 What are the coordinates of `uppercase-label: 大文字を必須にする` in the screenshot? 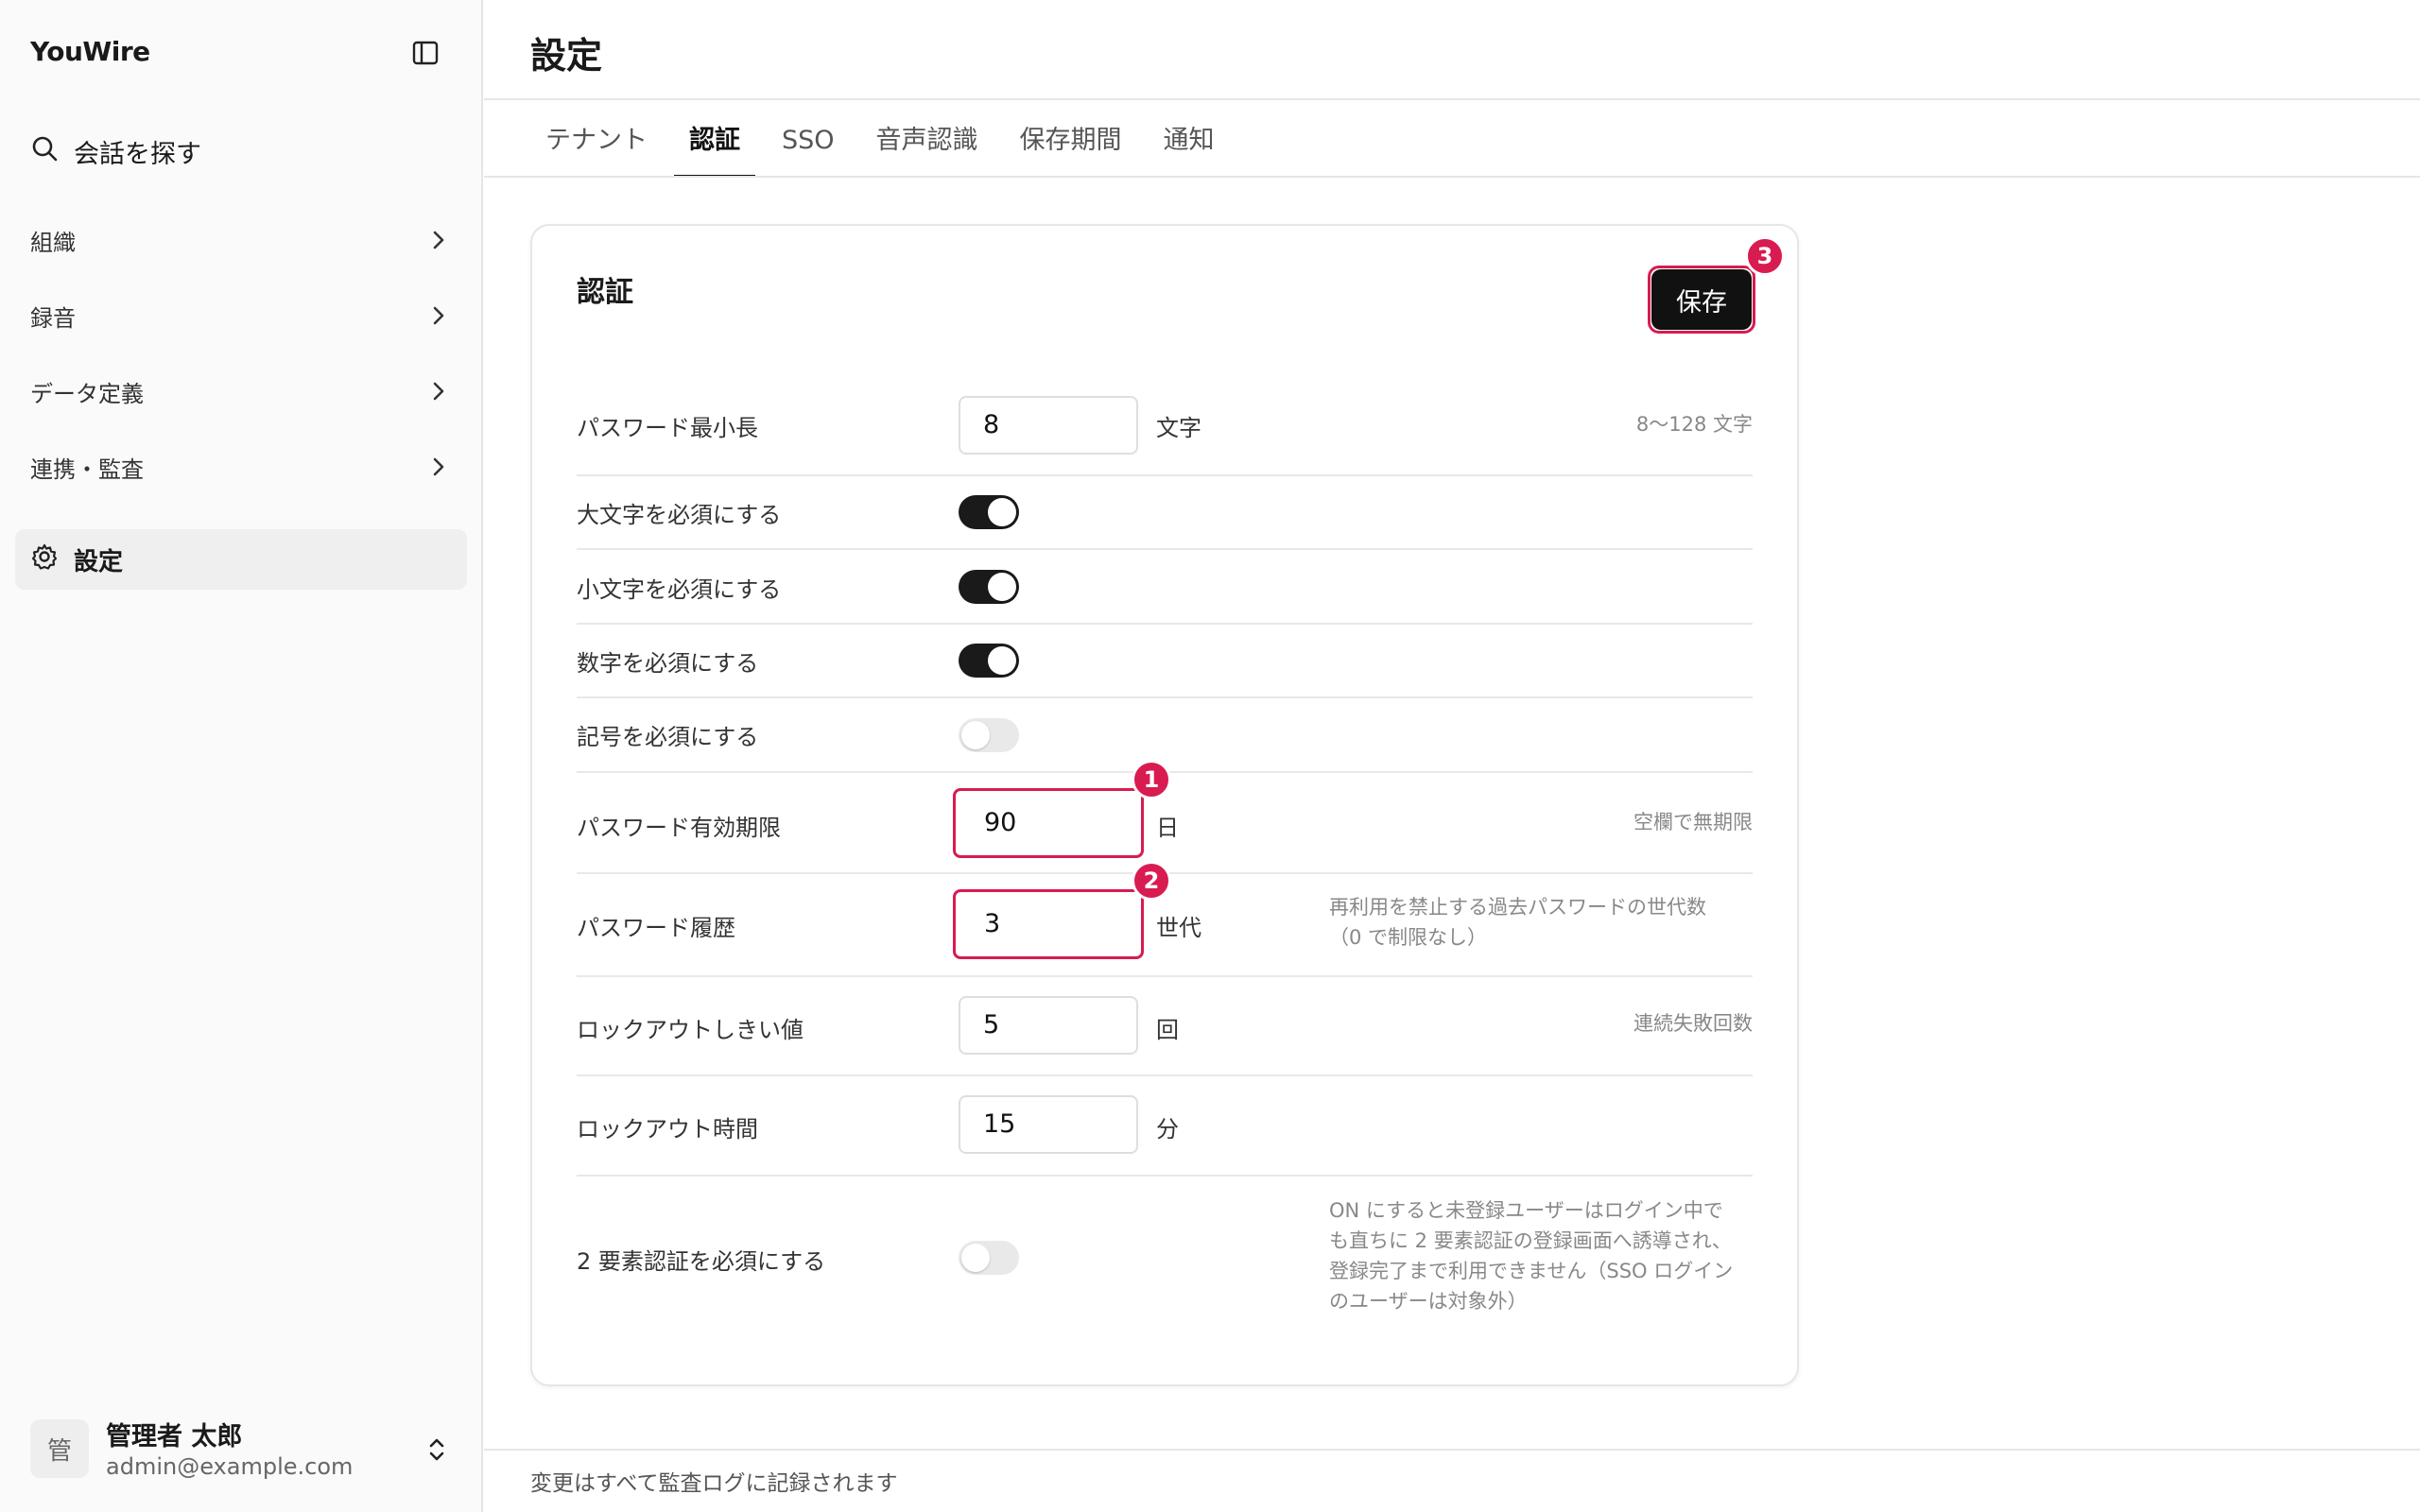 It's located at (679, 515).